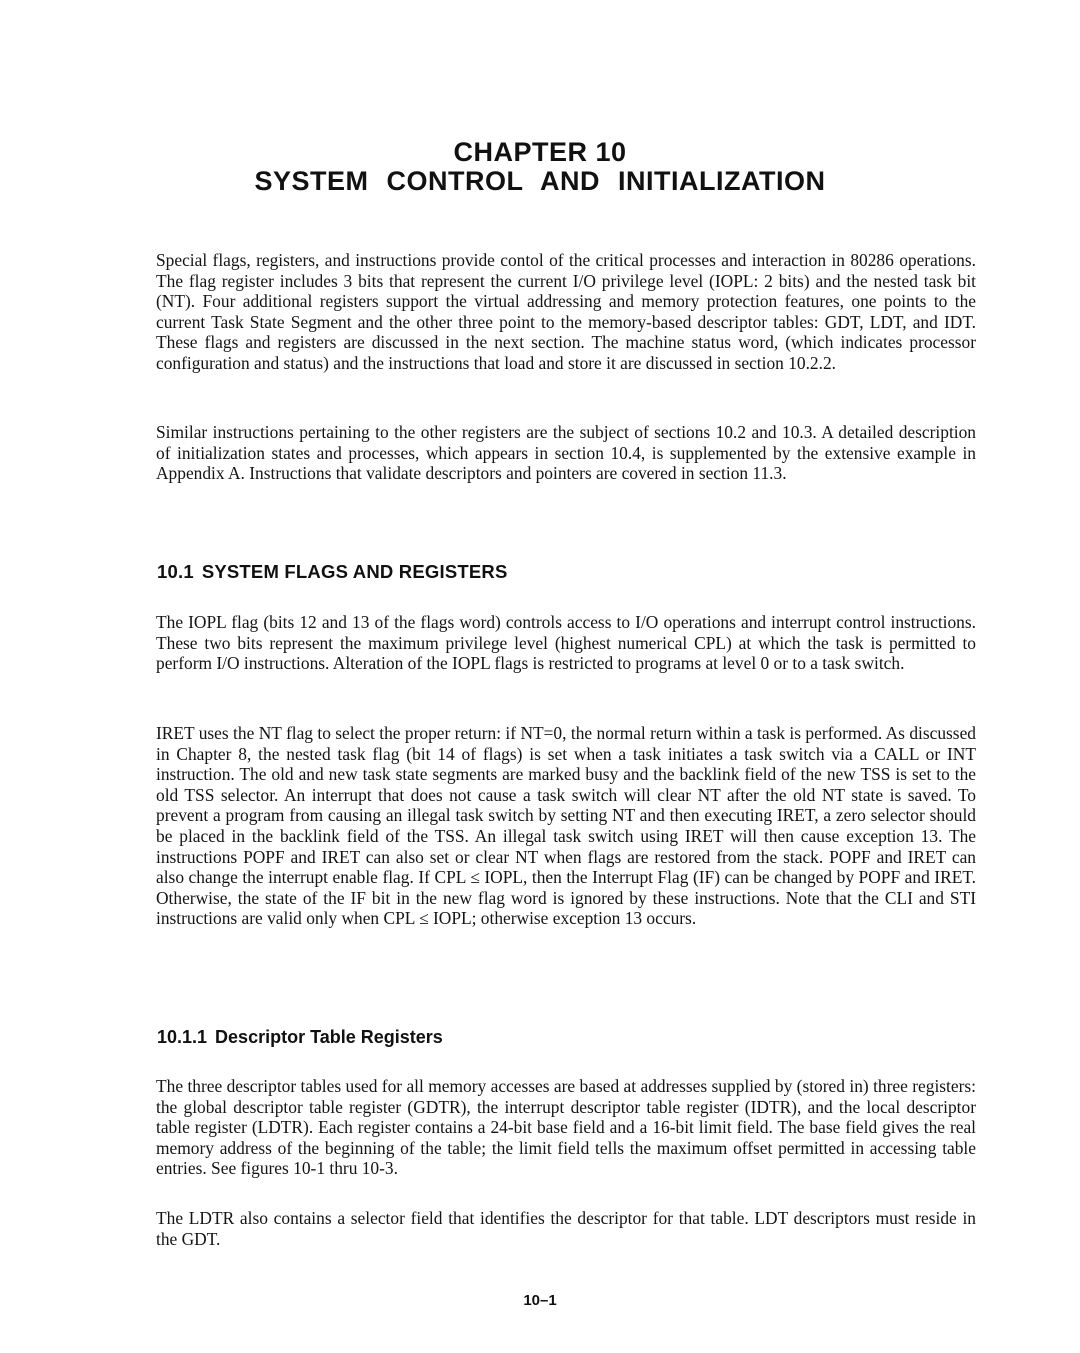 The image size is (1080, 1353). What do you see at coordinates (540, 181) in the screenshot?
I see `chapter-title: SYSTEM CONTROL AND INITIALIZATION` at bounding box center [540, 181].